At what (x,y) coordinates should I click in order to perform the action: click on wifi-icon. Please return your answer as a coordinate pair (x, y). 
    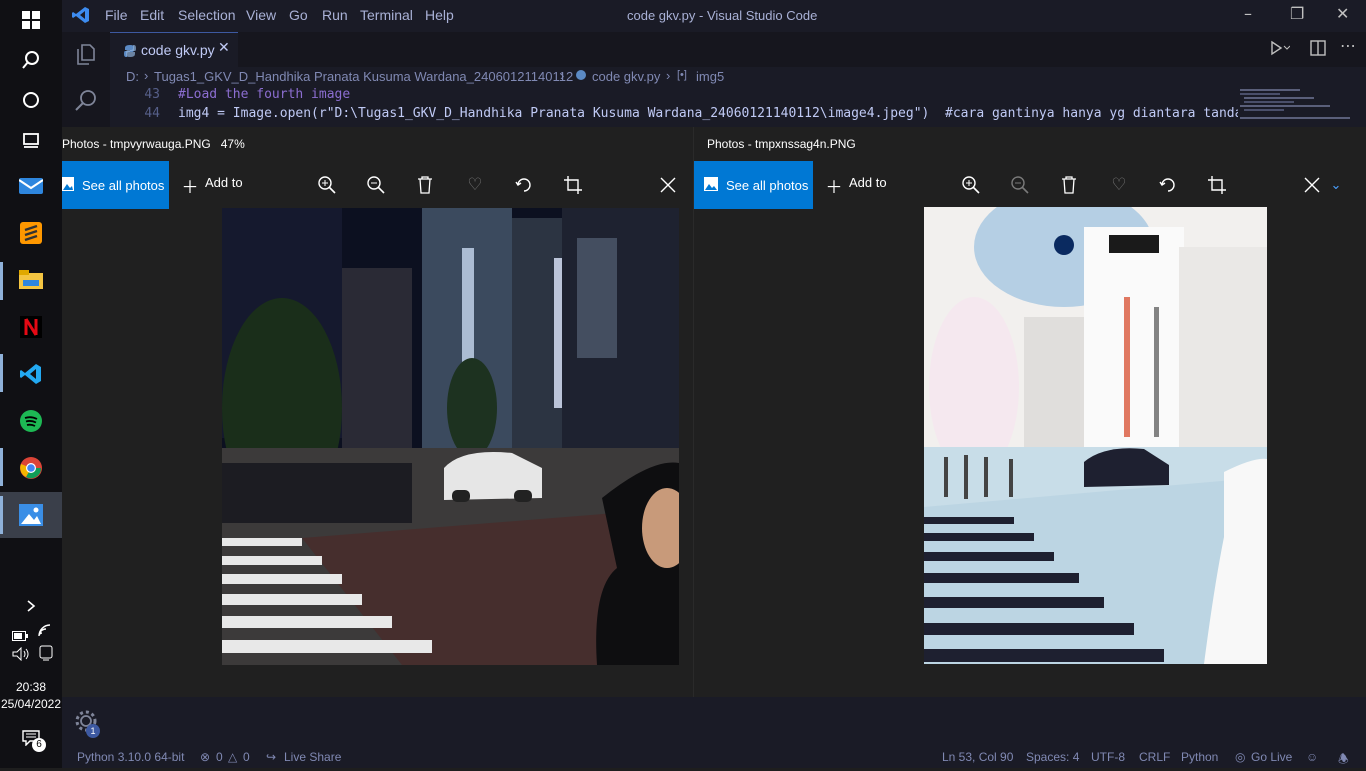
    Looking at the image, I should click on (46, 632).